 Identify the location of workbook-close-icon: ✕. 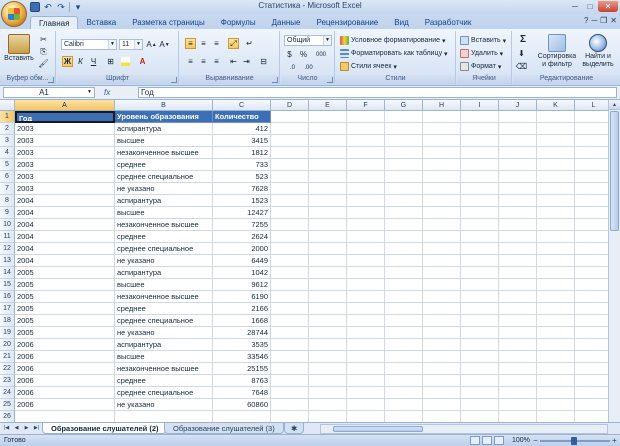
(613, 20).